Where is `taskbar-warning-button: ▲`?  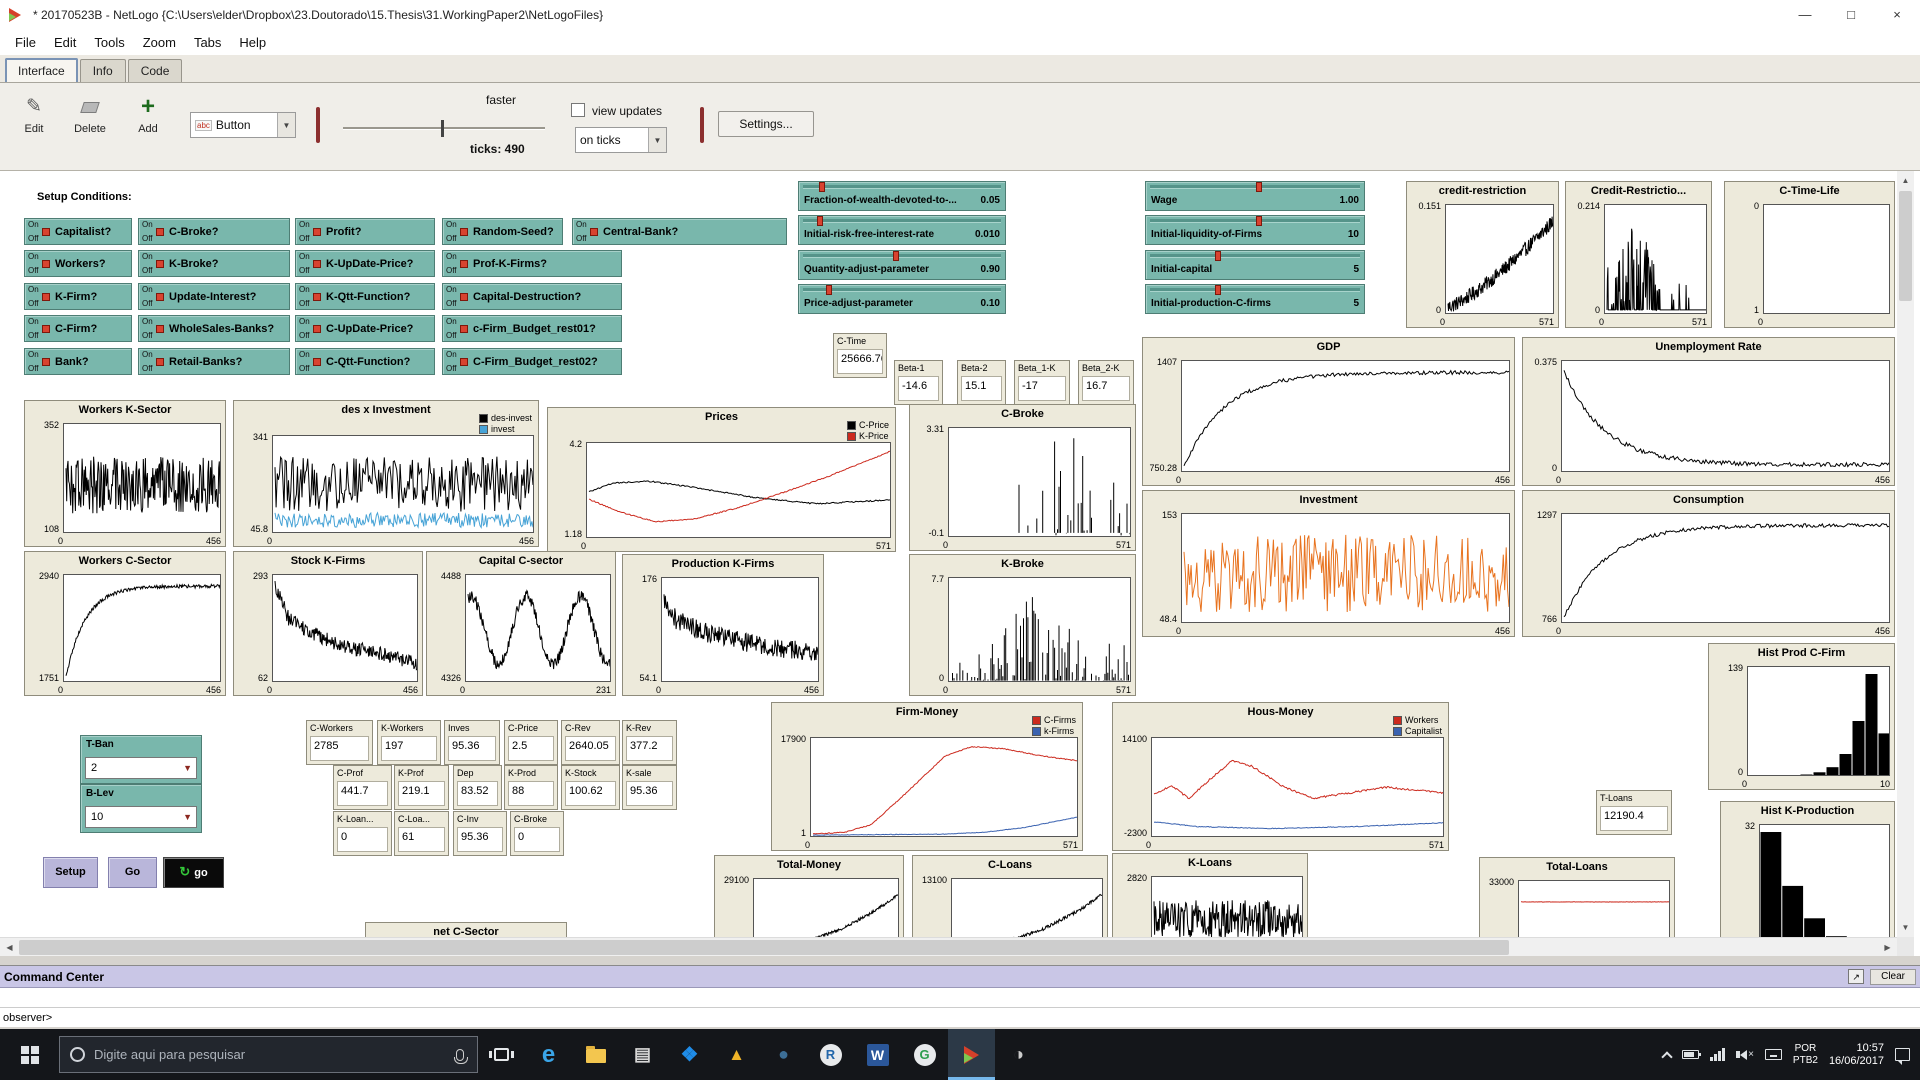
taskbar-warning-button: ▲ is located at coordinates (736, 1054).